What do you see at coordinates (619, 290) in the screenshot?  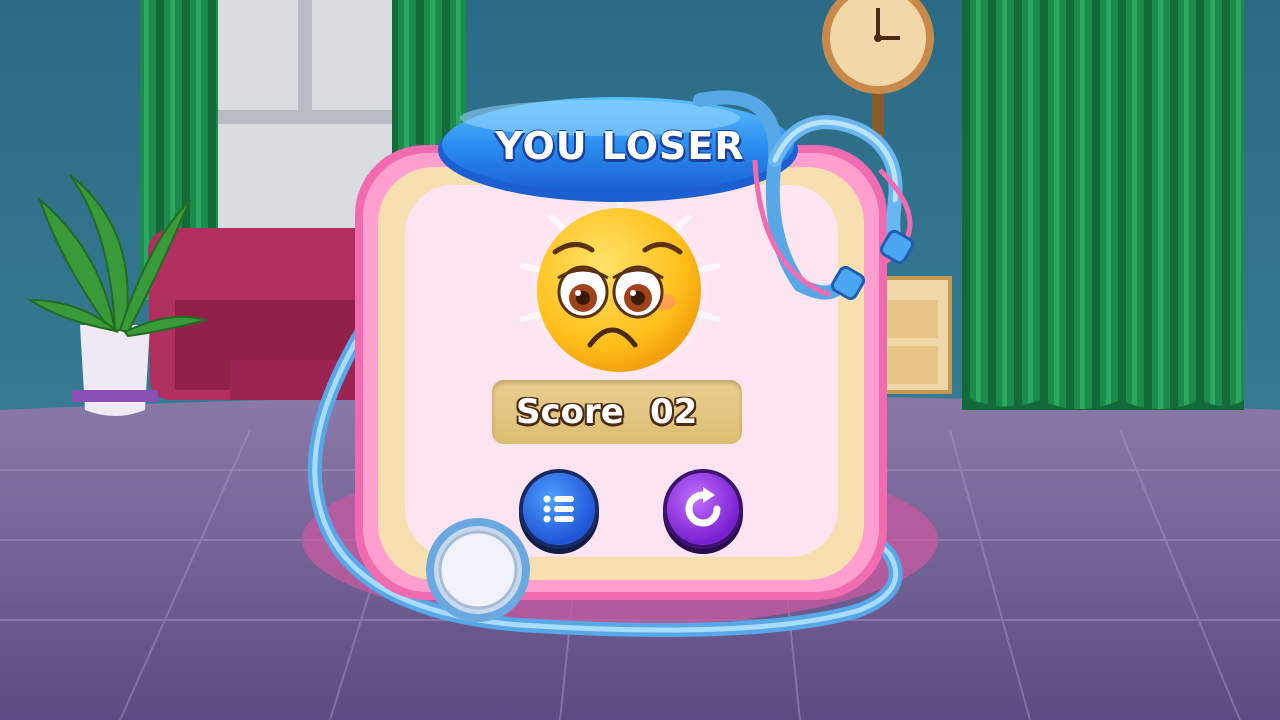 I see `sad-emoji-icon` at bounding box center [619, 290].